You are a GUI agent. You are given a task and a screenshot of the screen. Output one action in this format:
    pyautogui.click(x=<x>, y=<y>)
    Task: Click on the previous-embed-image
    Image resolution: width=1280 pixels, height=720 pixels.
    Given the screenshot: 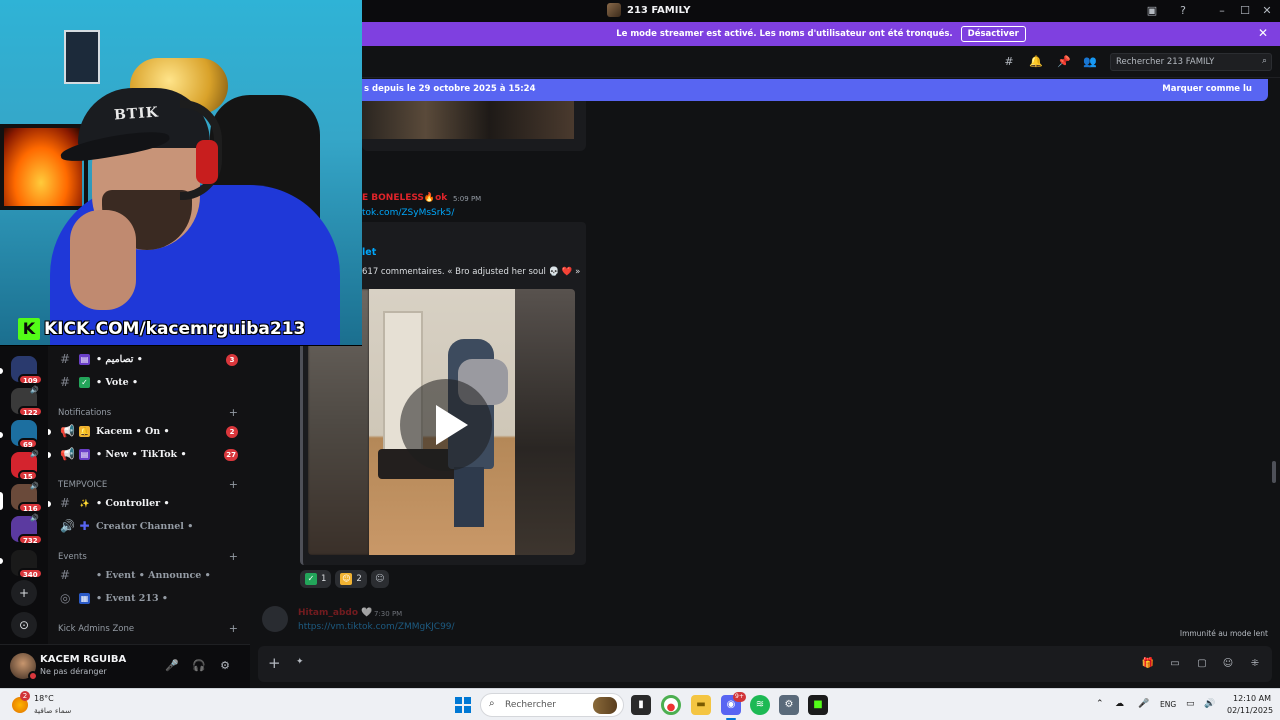 What is the action you would take?
    pyautogui.click(x=468, y=120)
    